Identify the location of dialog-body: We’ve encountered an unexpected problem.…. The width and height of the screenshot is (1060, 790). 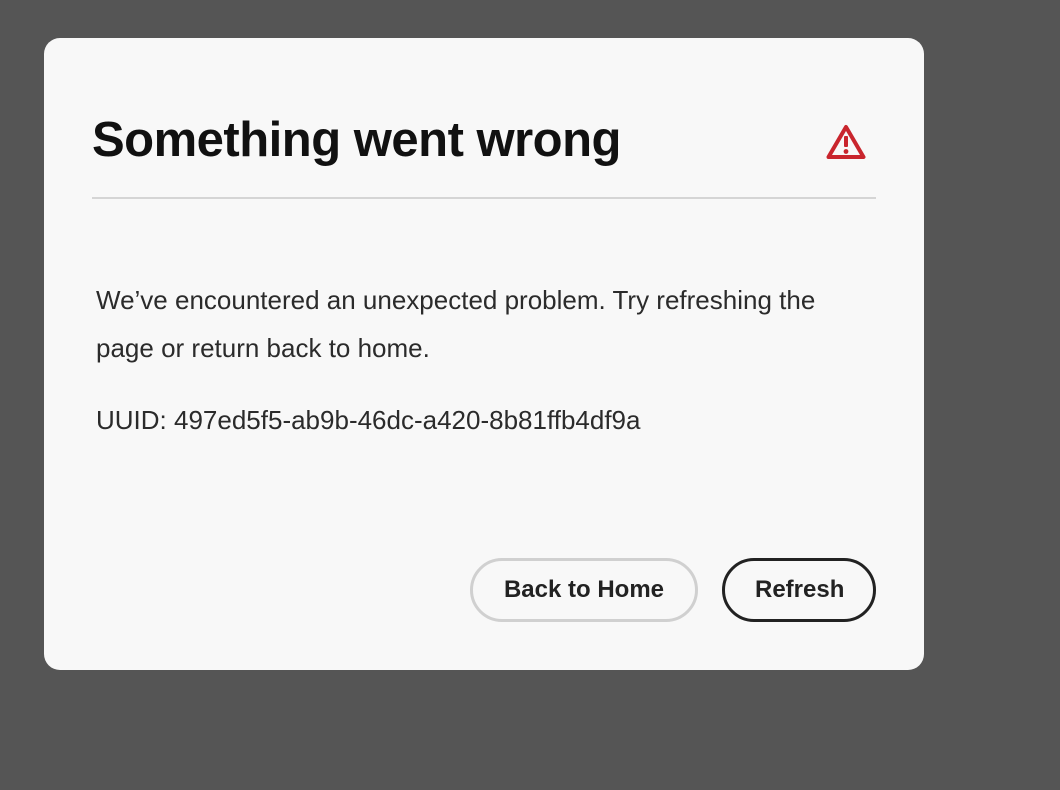
(486, 356).